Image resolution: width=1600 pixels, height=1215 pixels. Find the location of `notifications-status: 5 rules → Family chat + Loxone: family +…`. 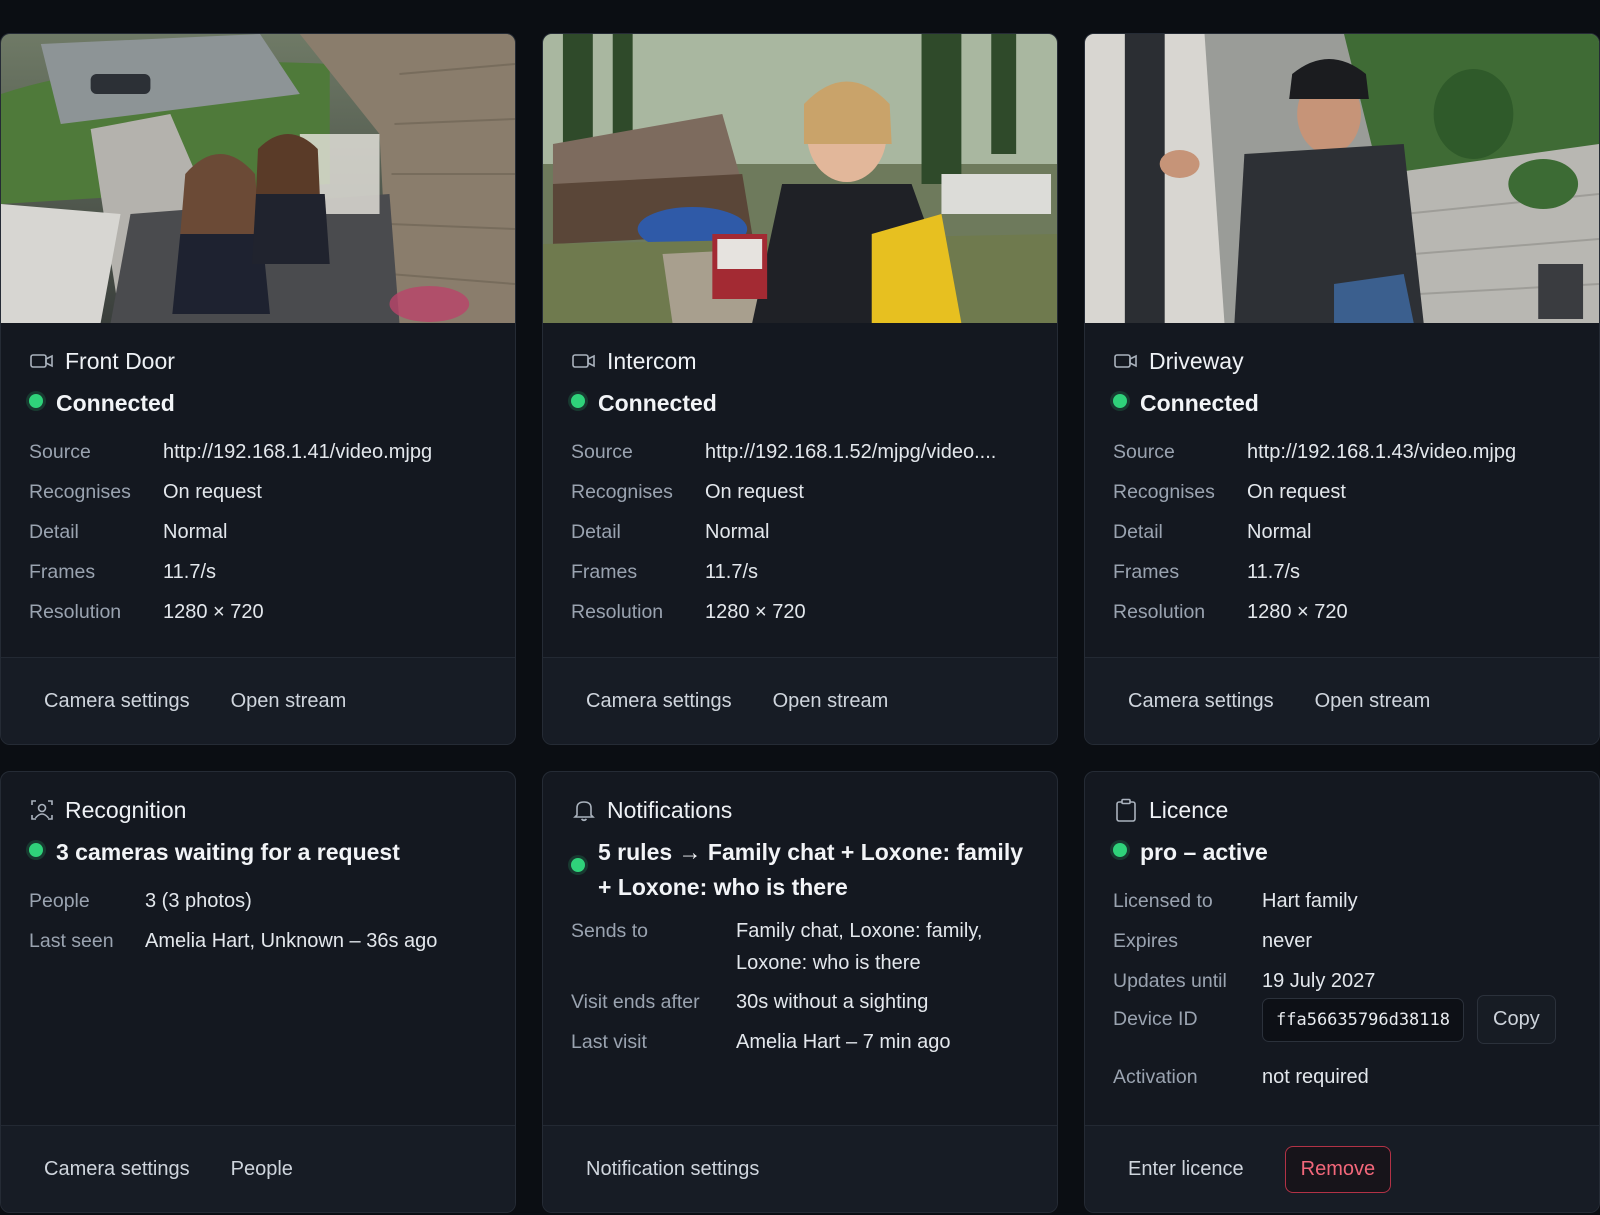

notifications-status: 5 rules → Family chat + Loxone: family +… is located at coordinates (810, 869).